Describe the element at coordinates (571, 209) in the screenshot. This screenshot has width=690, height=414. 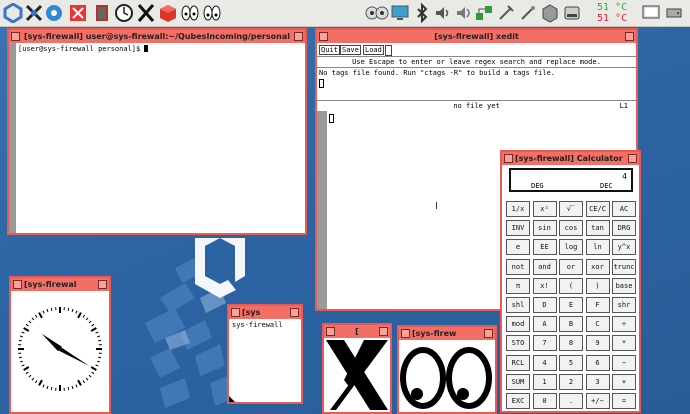
I see `calc-key: √‾` at that location.